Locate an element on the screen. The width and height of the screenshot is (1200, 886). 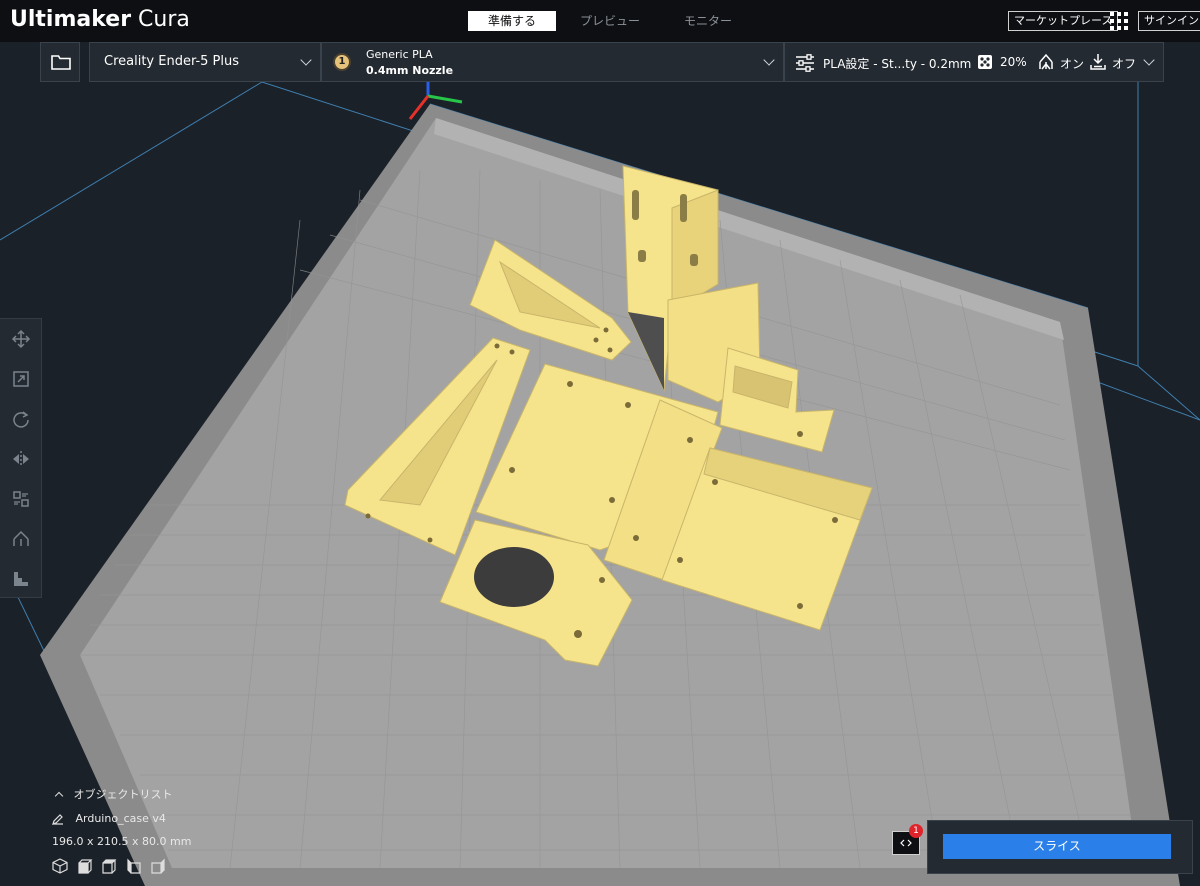
object-list-header: オブジェクトリスト is located at coordinates (123, 794).